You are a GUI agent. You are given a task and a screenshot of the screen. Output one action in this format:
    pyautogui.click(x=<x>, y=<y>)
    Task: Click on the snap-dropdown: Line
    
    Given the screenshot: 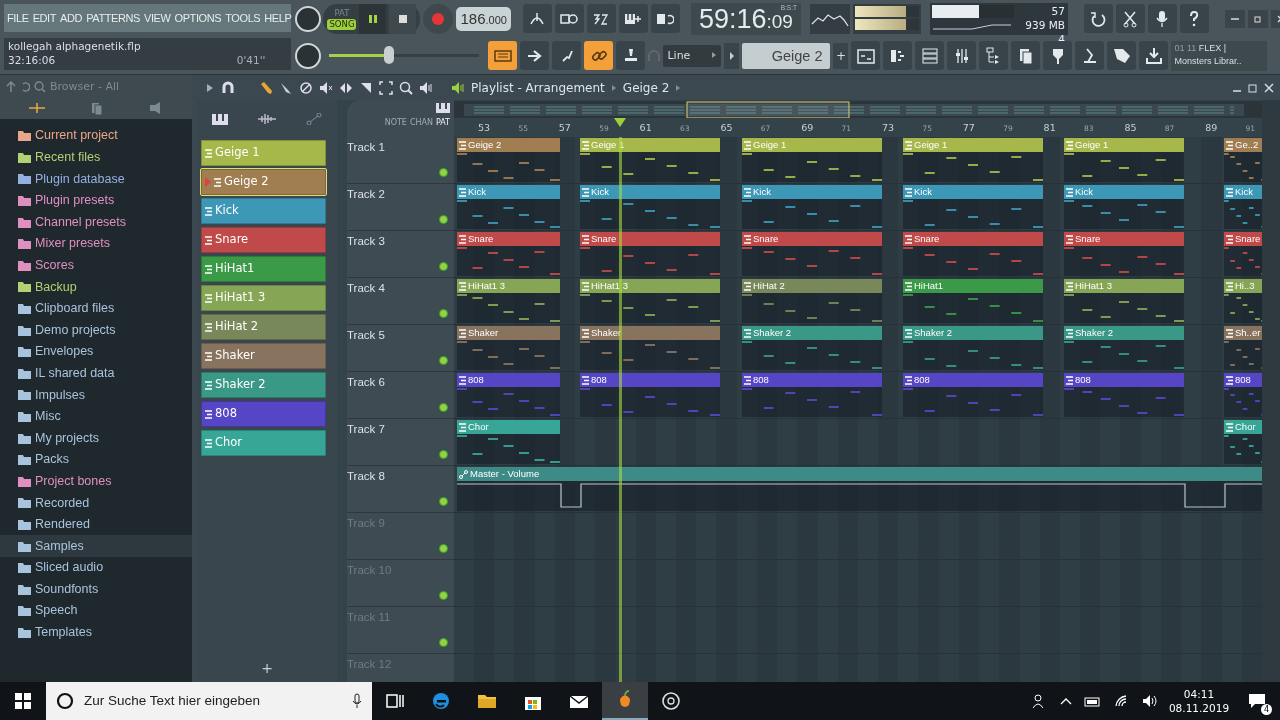 What is the action you would take?
    pyautogui.click(x=692, y=55)
    